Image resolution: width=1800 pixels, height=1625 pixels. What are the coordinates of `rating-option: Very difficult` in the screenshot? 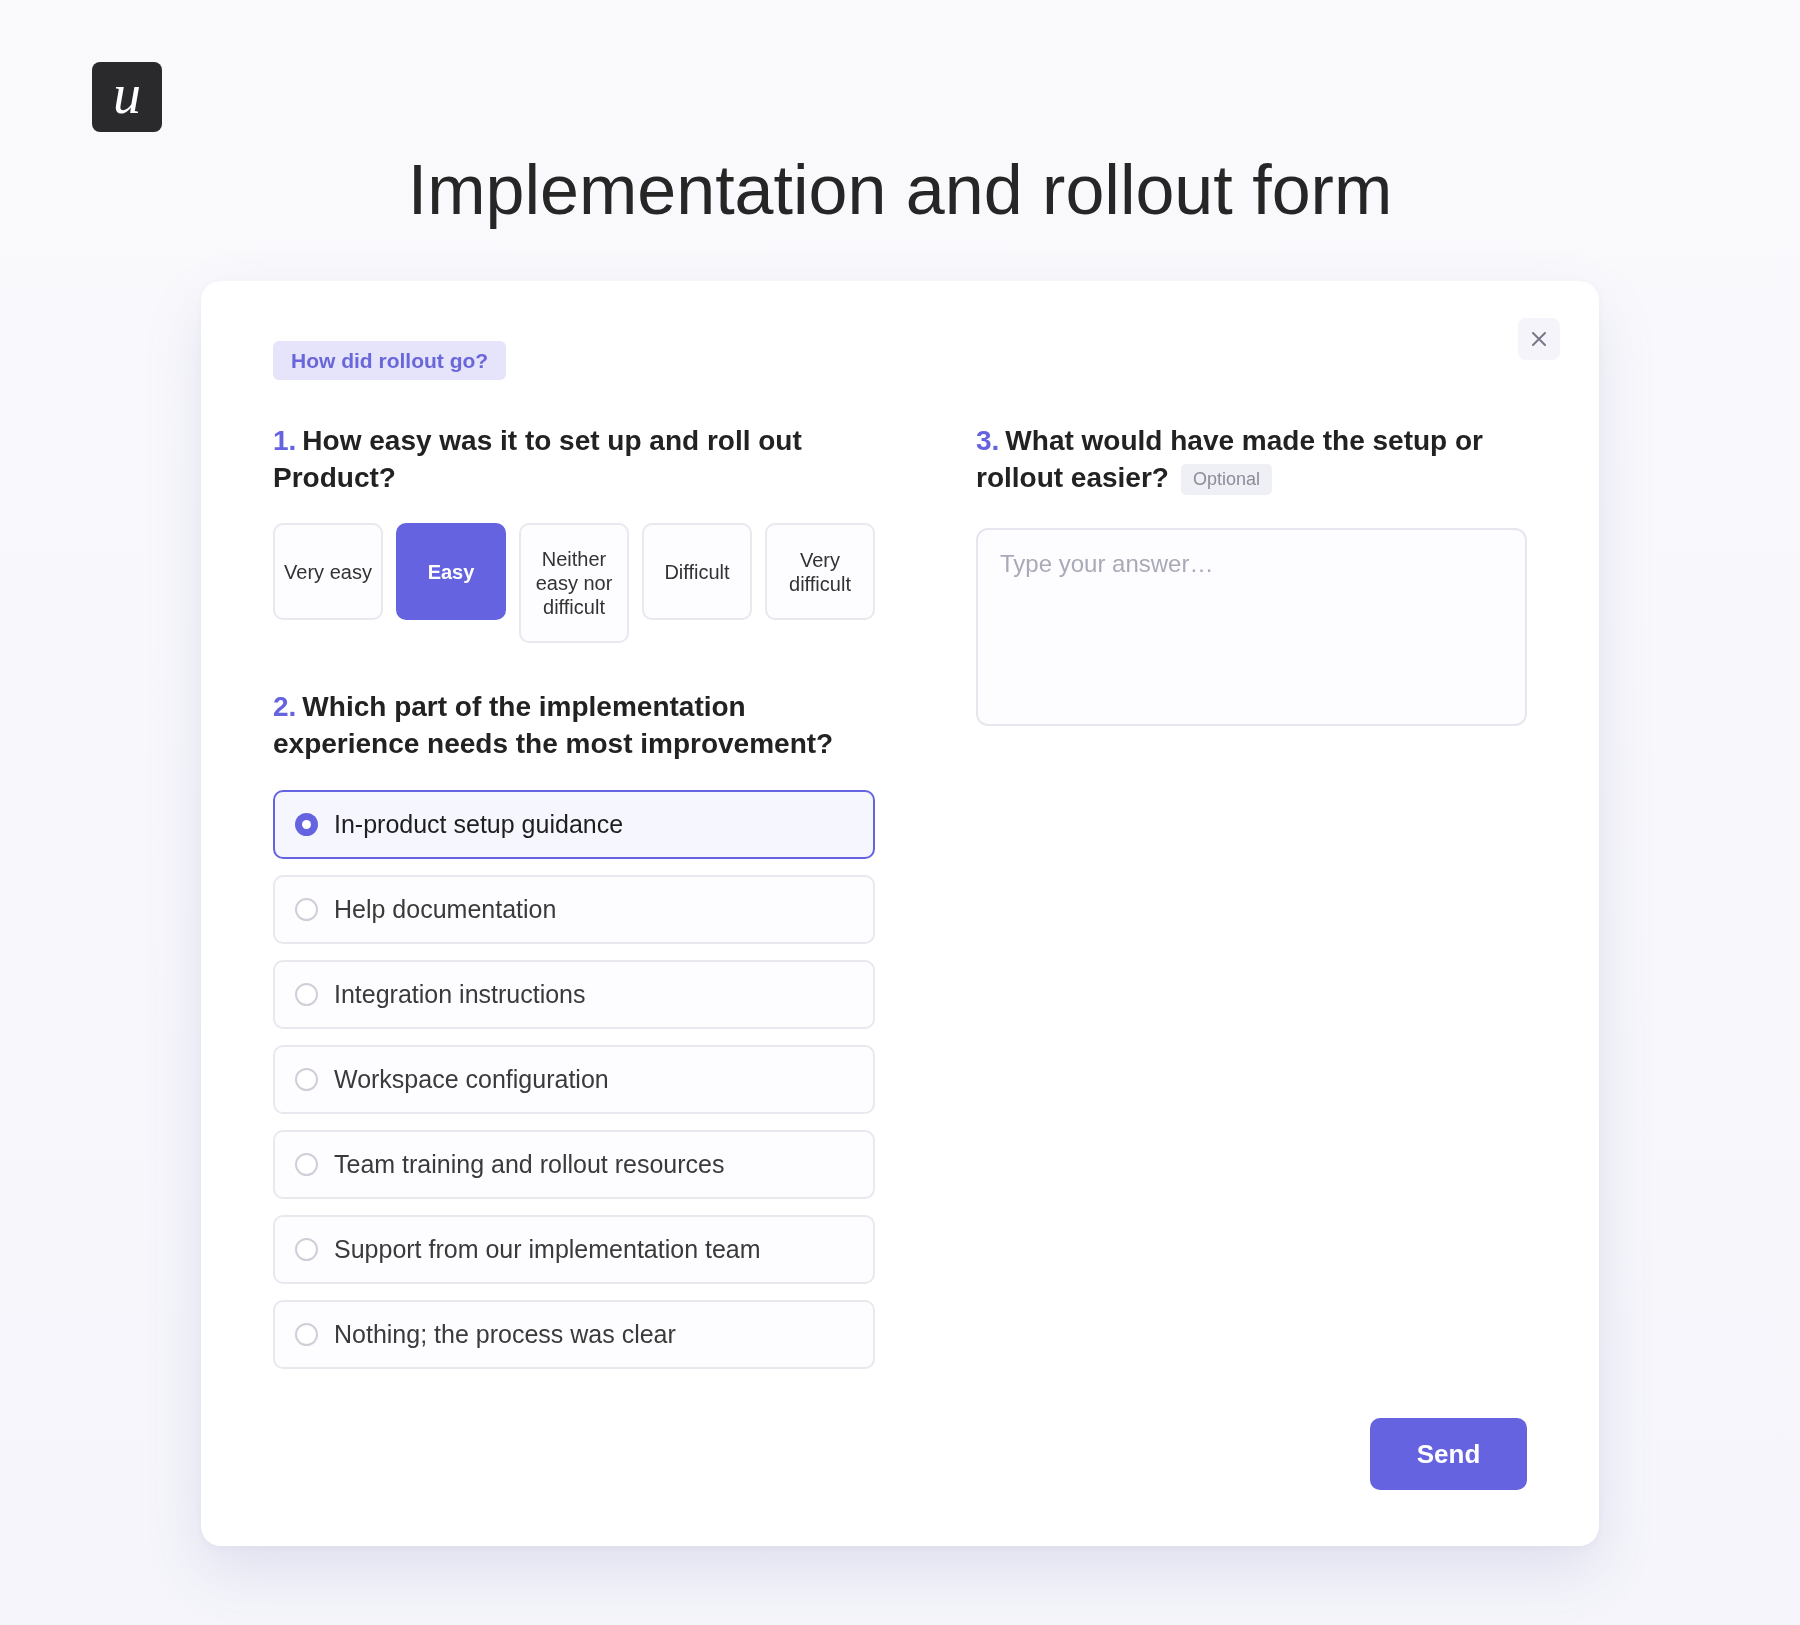 It's located at (820, 571).